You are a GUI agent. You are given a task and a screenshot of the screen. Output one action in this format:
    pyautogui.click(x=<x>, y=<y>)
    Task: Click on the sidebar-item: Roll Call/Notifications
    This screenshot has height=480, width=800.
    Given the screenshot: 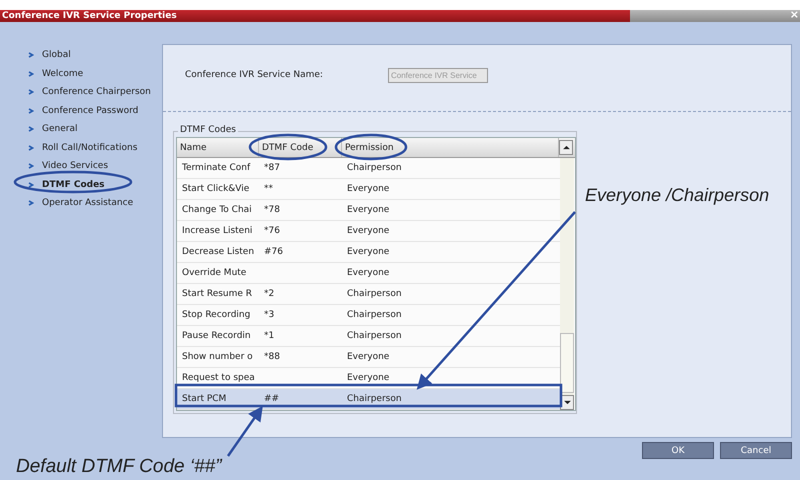 What is the action you would take?
    pyautogui.click(x=81, y=147)
    